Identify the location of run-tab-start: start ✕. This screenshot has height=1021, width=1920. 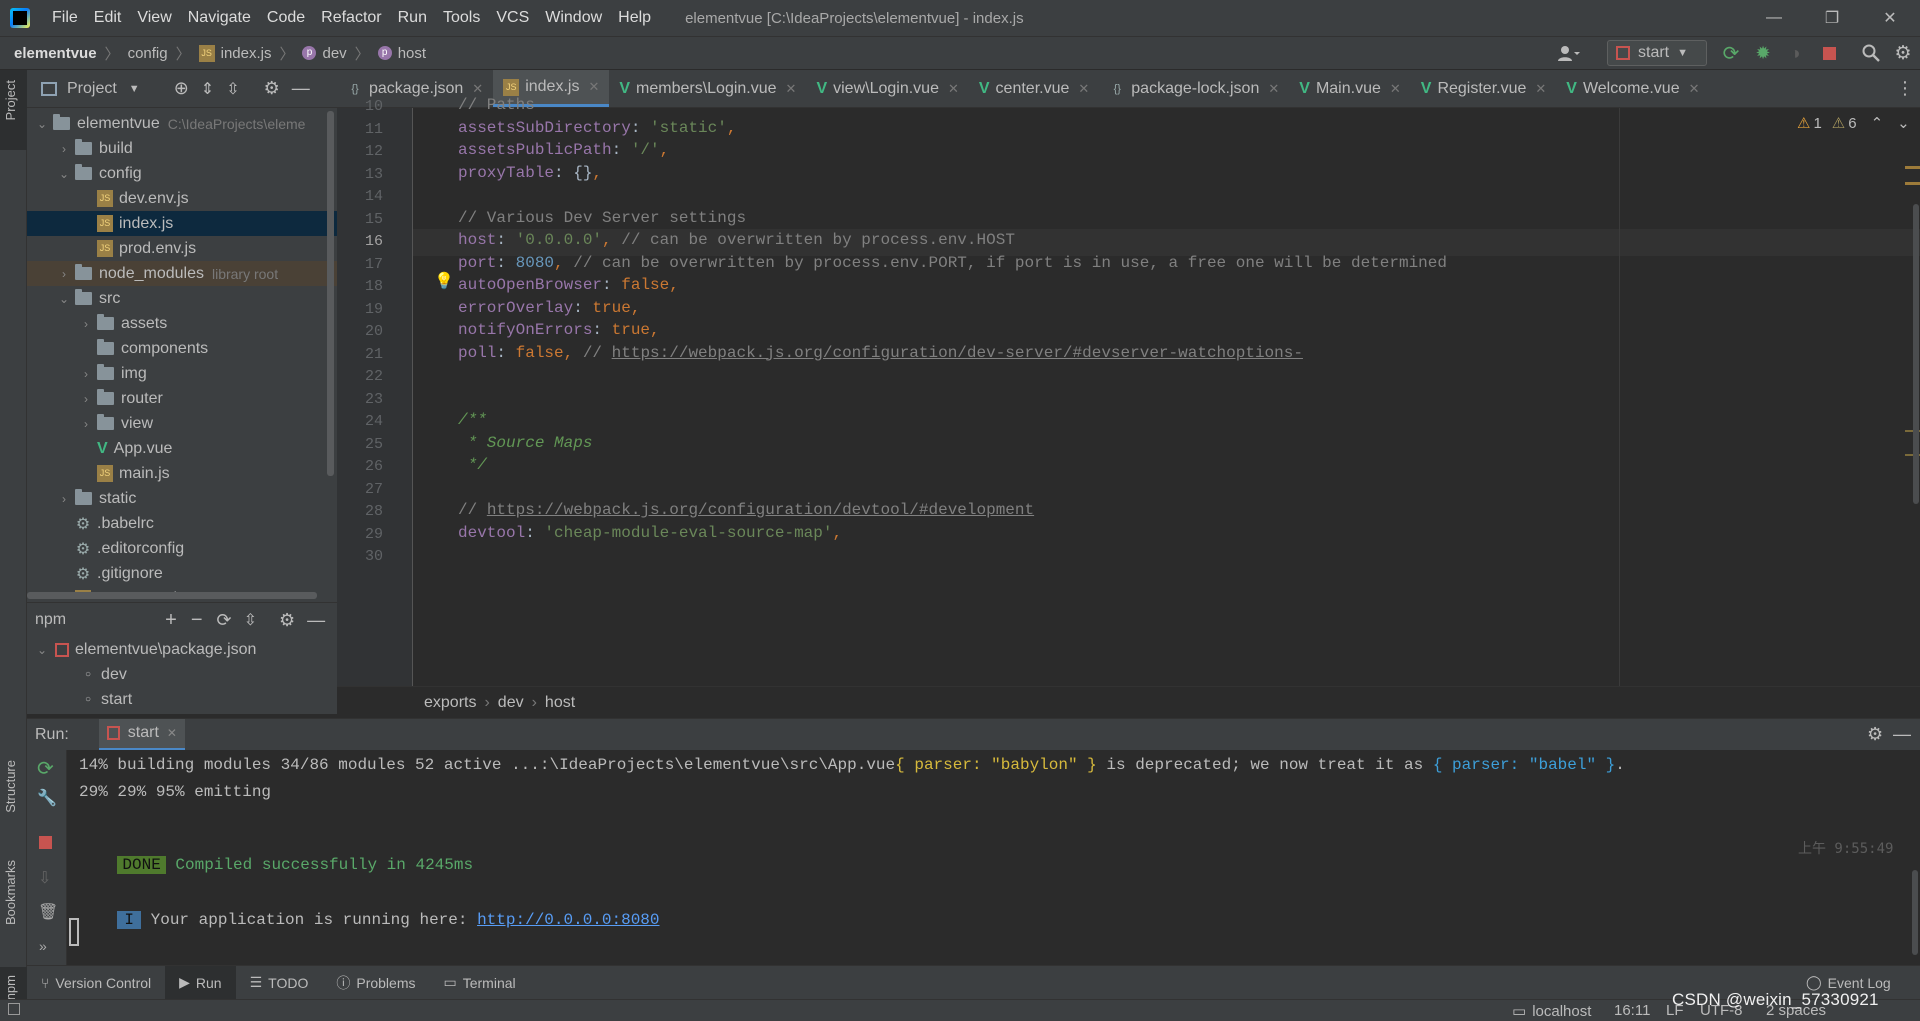
(141, 734).